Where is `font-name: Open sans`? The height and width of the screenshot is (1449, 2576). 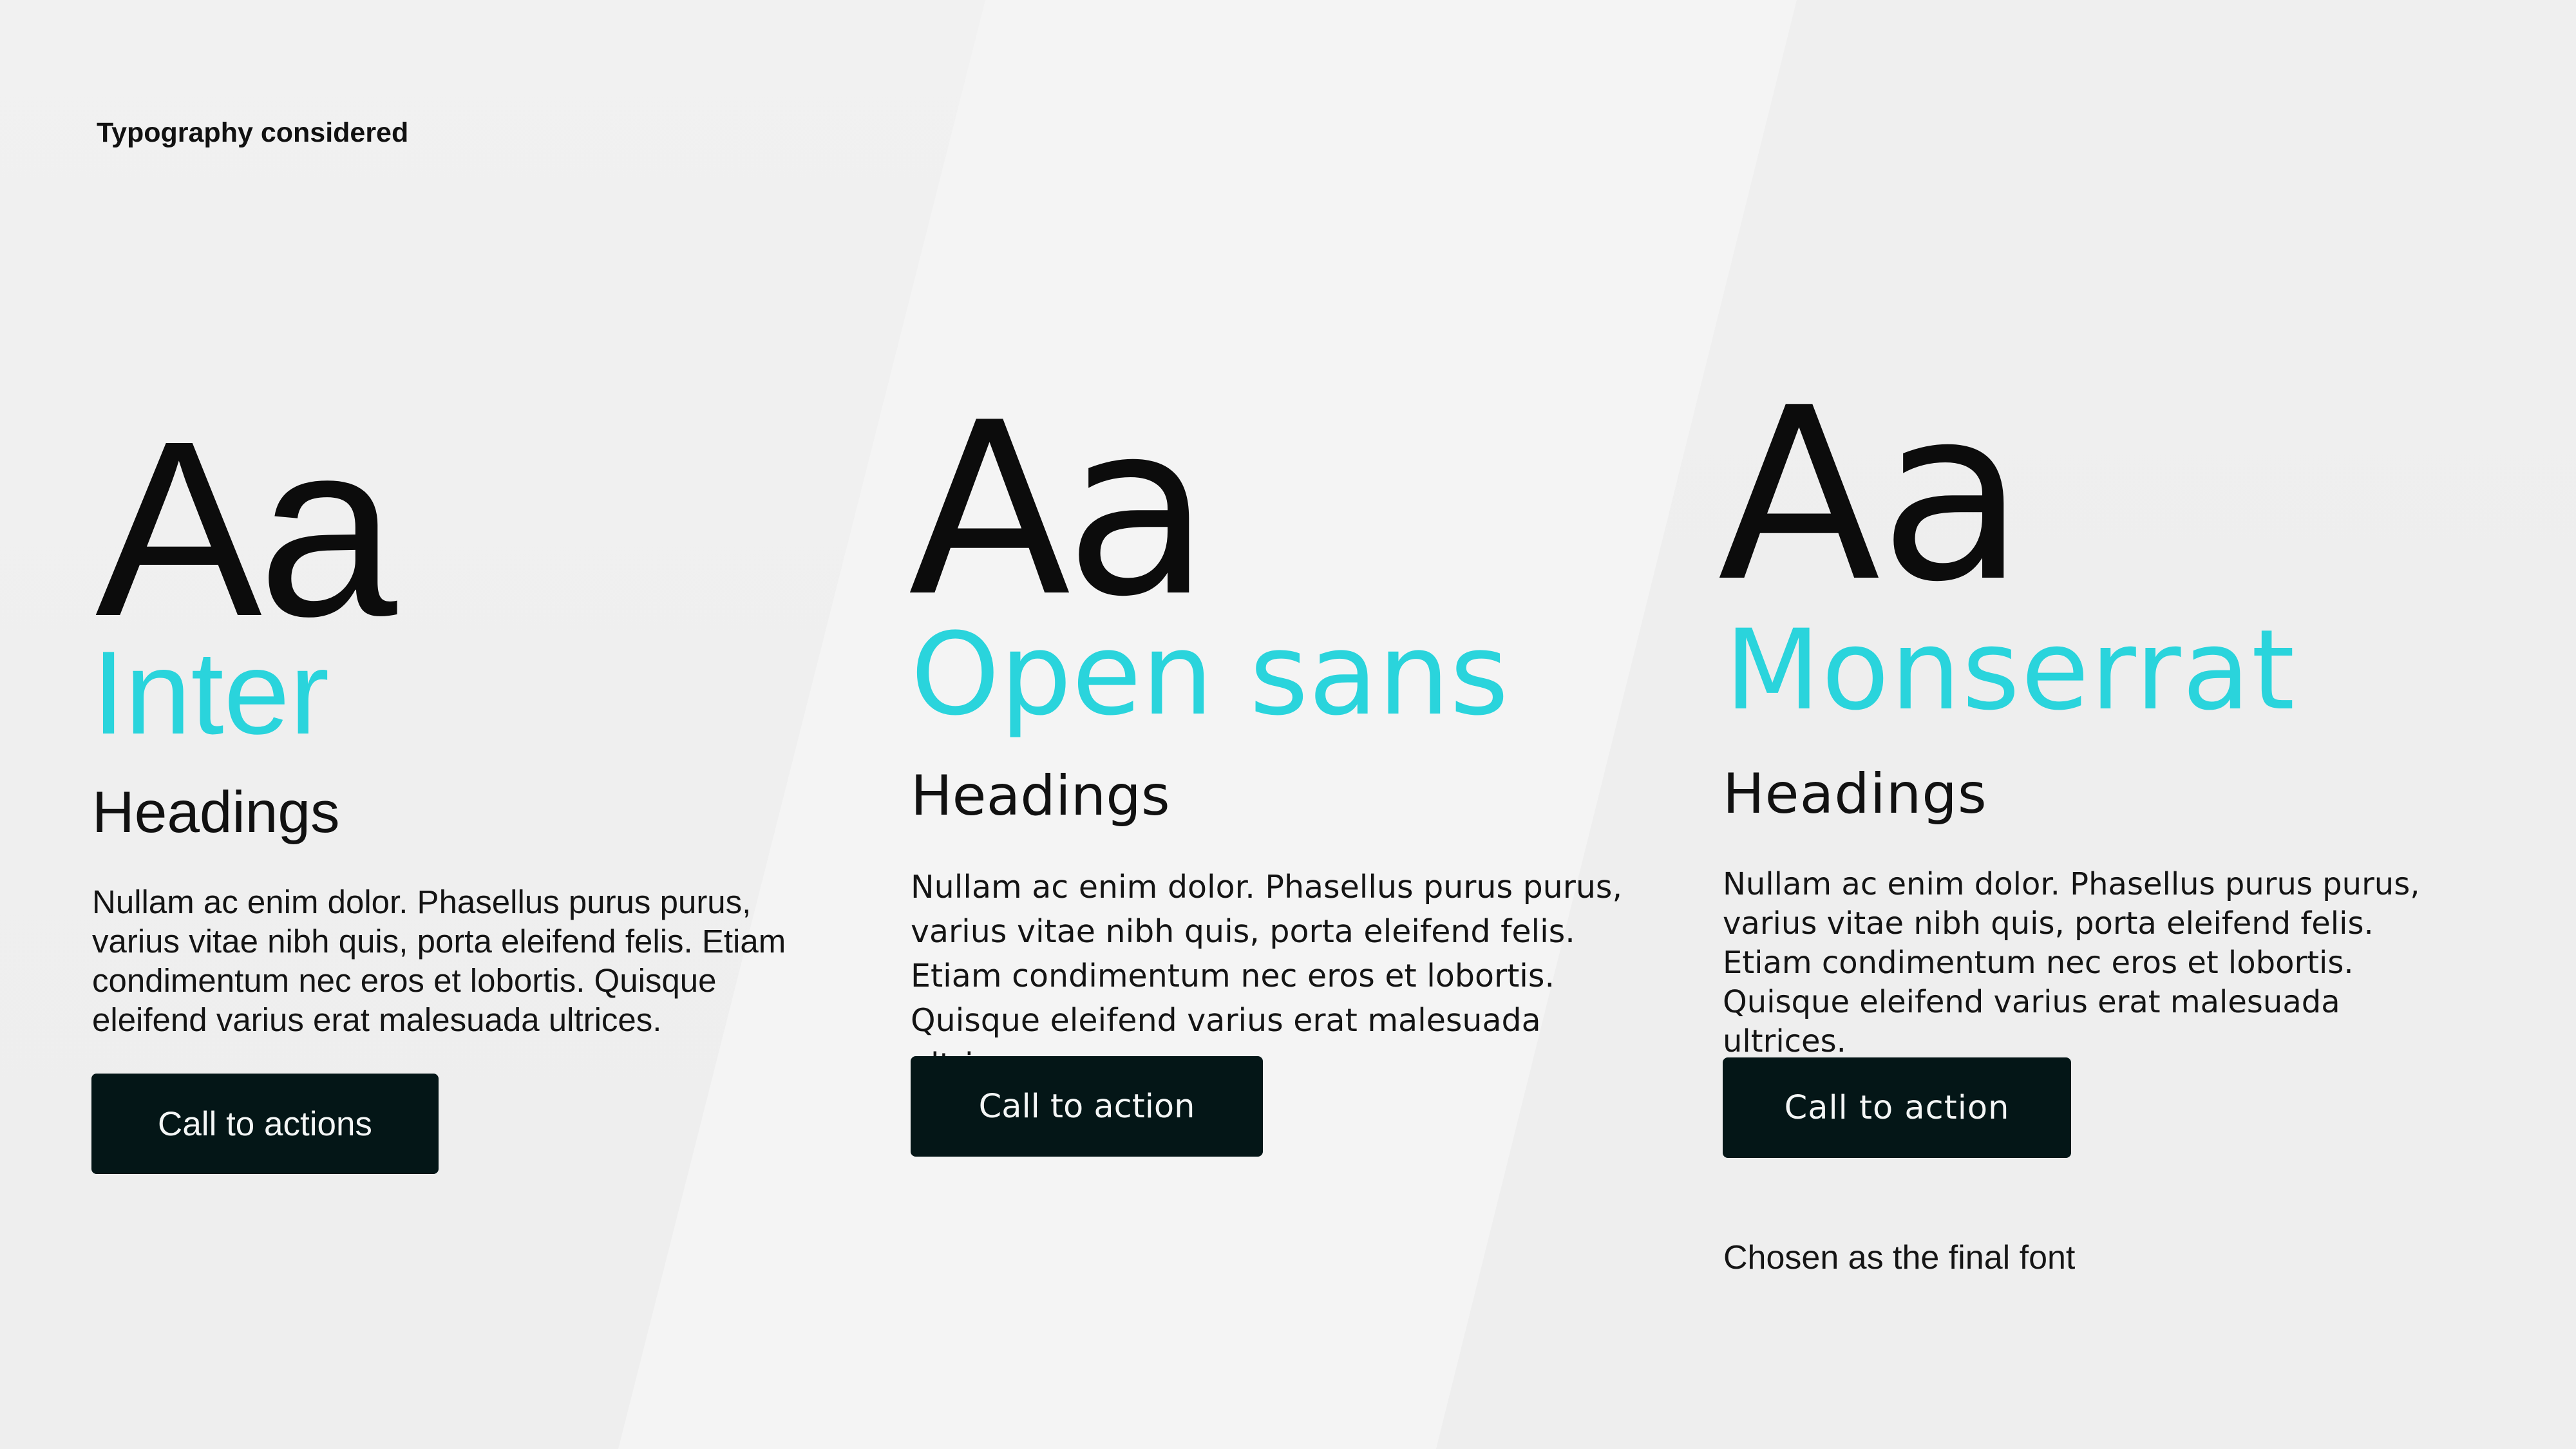 font-name: Open sans is located at coordinates (1210, 675).